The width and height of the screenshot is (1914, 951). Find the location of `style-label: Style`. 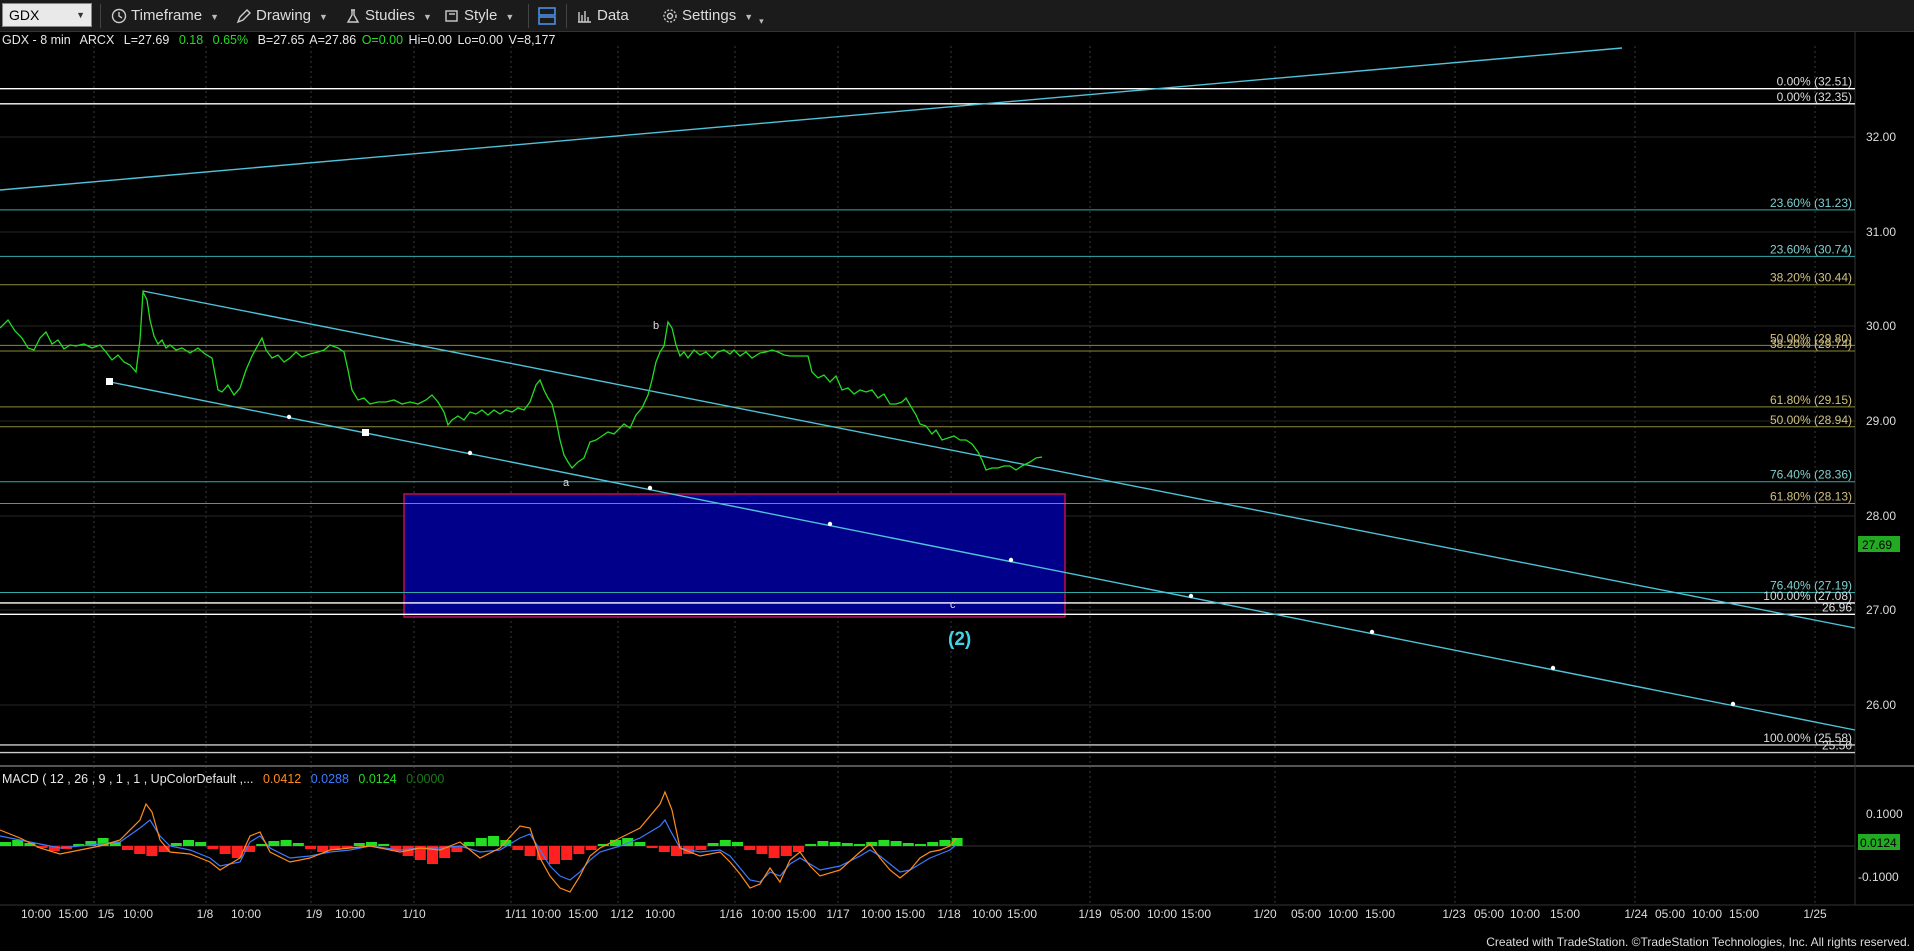

style-label: Style is located at coordinates (481, 15).